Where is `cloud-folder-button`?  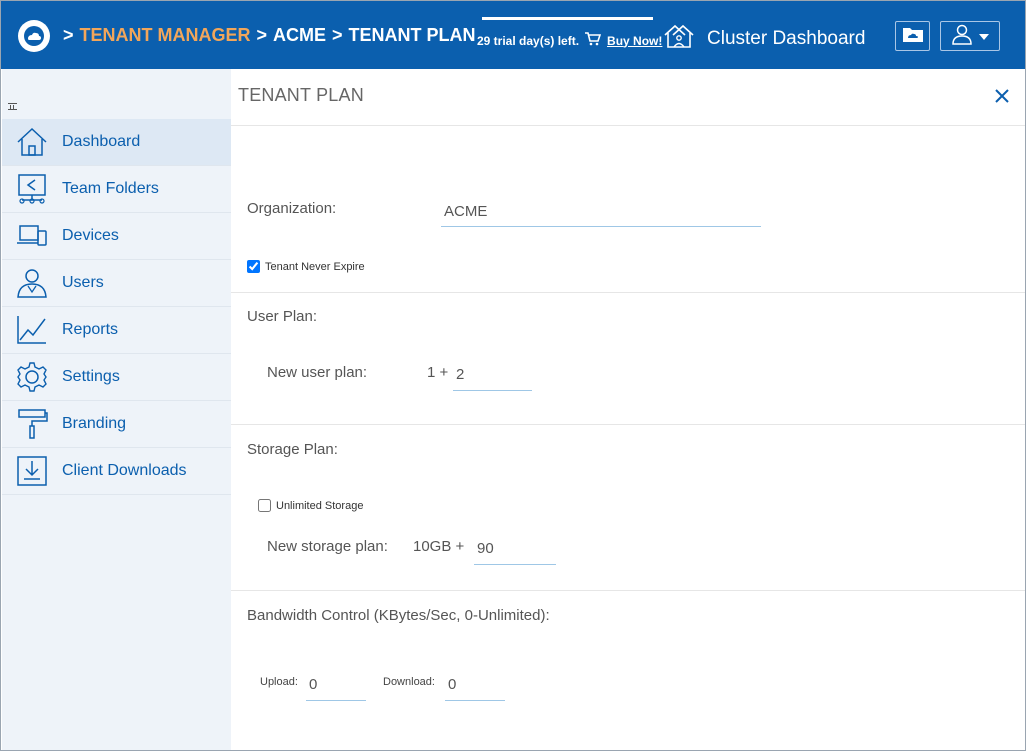
cloud-folder-button is located at coordinates (912, 36).